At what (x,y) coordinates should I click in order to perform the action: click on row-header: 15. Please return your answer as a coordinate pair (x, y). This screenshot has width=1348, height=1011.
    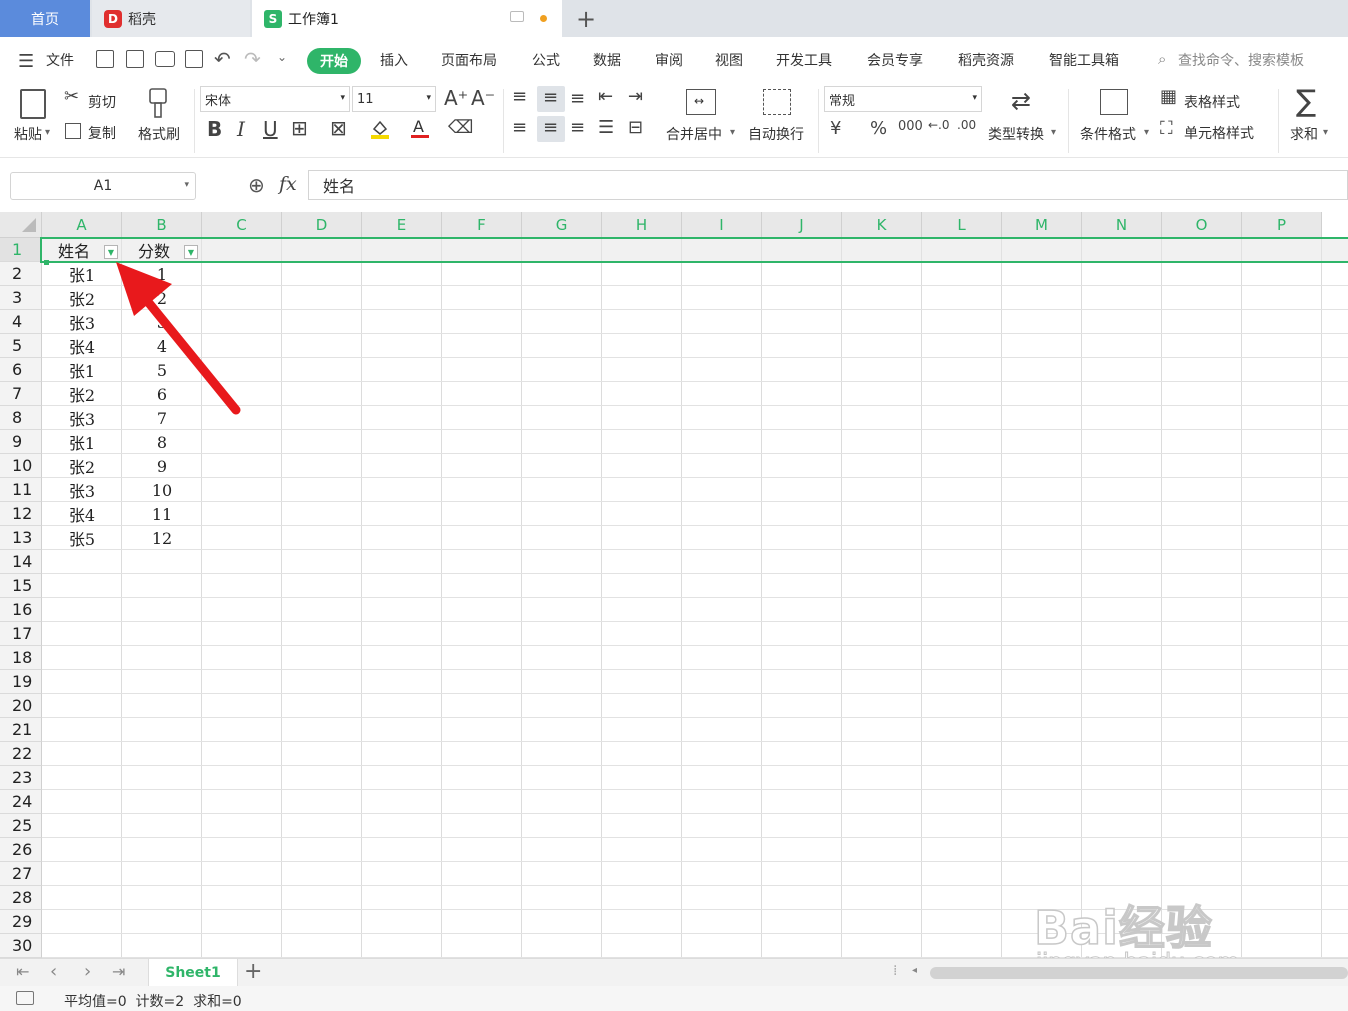
    Looking at the image, I should click on (21, 586).